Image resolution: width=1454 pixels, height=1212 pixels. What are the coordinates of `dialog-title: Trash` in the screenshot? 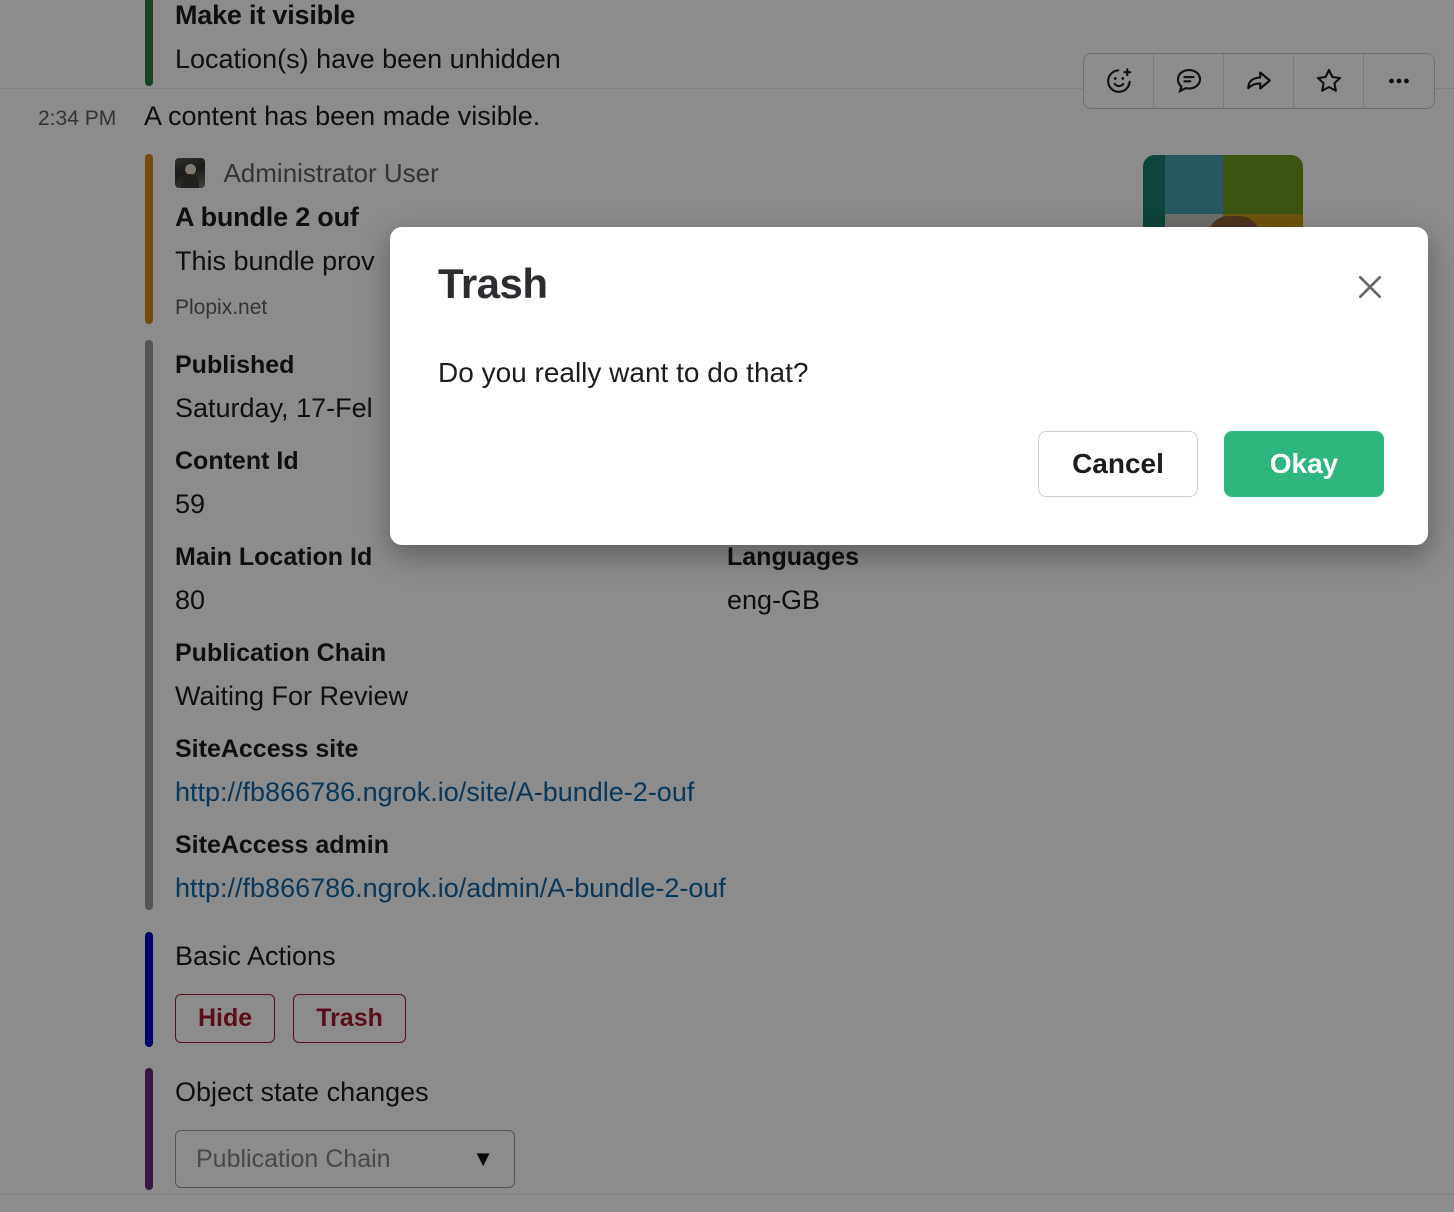 It's located at (493, 283).